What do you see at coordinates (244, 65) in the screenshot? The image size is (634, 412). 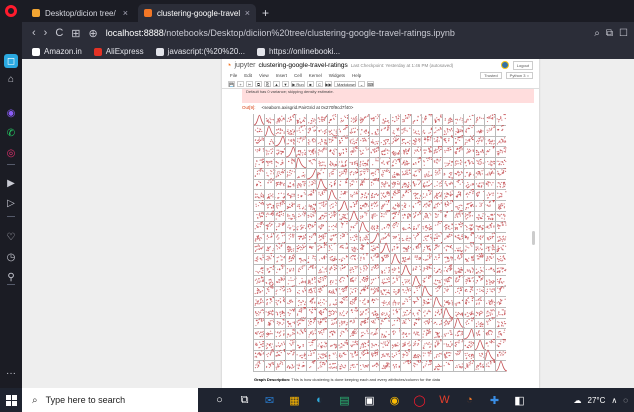 I see `jupyter-brand: jupyter` at bounding box center [244, 65].